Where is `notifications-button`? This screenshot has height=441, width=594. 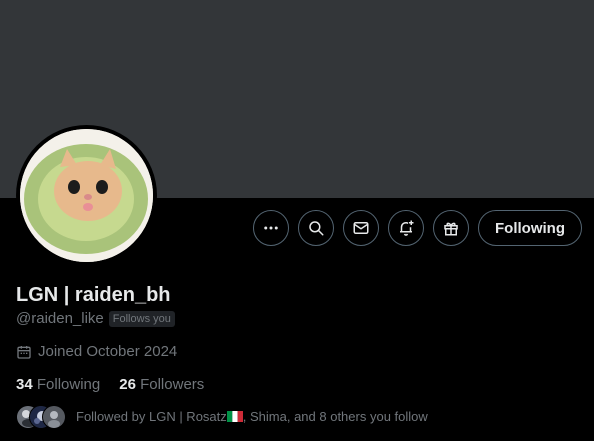 notifications-button is located at coordinates (406, 228).